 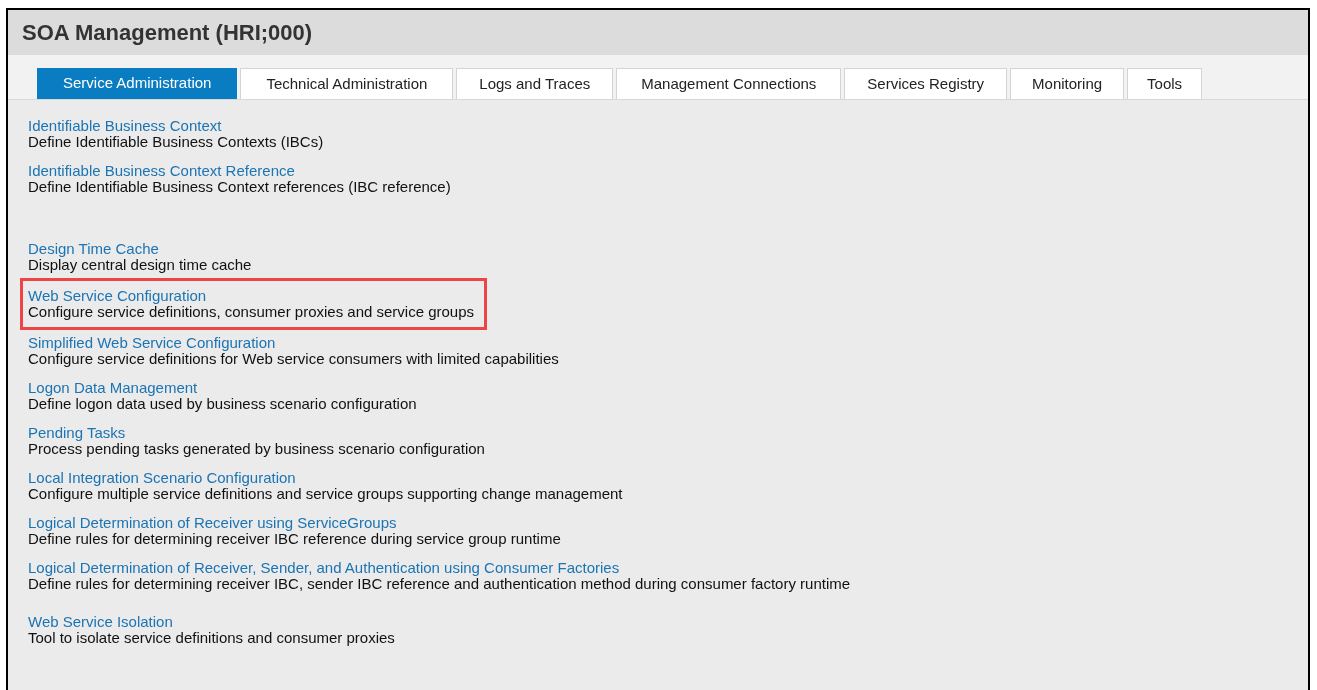 What do you see at coordinates (293, 359) in the screenshot?
I see `description: Configure service definitions for Web service consumers with limited capabilities` at bounding box center [293, 359].